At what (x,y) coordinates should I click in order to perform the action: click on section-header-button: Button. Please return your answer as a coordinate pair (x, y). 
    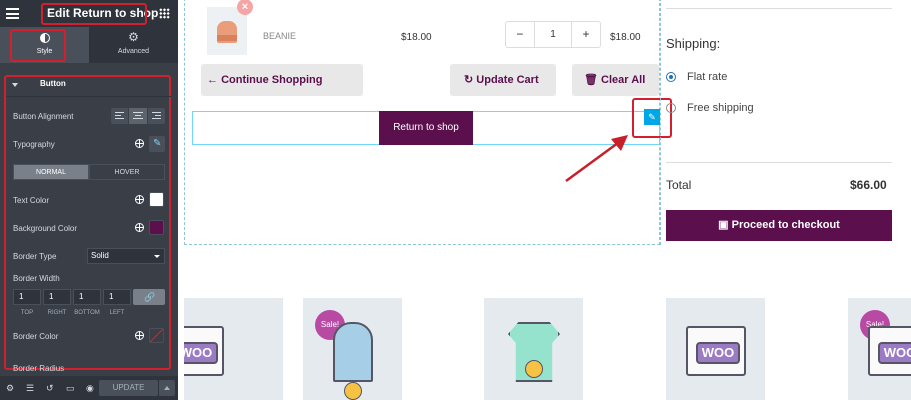
    Looking at the image, I should click on (89, 86).